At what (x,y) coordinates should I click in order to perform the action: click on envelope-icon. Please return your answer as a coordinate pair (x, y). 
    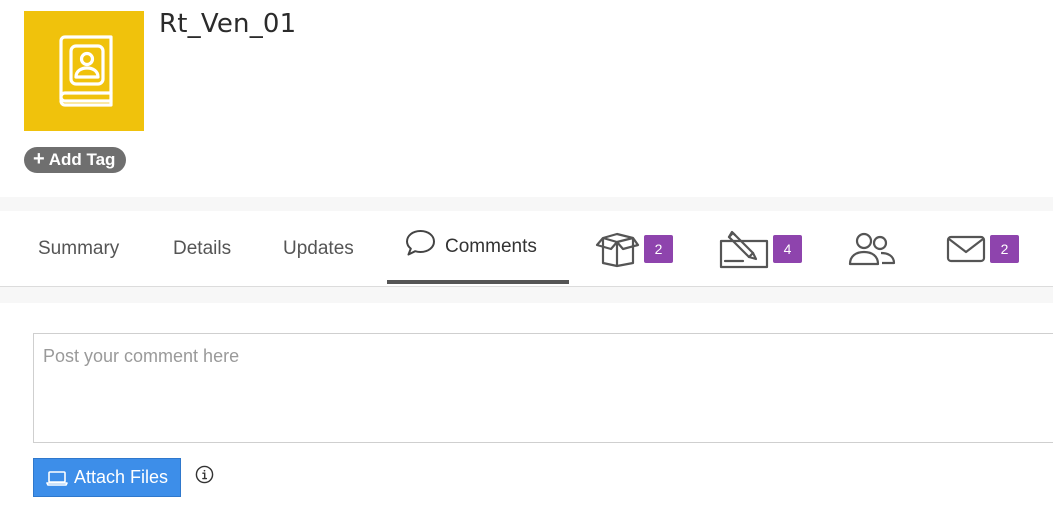
    Looking at the image, I should click on (966, 248).